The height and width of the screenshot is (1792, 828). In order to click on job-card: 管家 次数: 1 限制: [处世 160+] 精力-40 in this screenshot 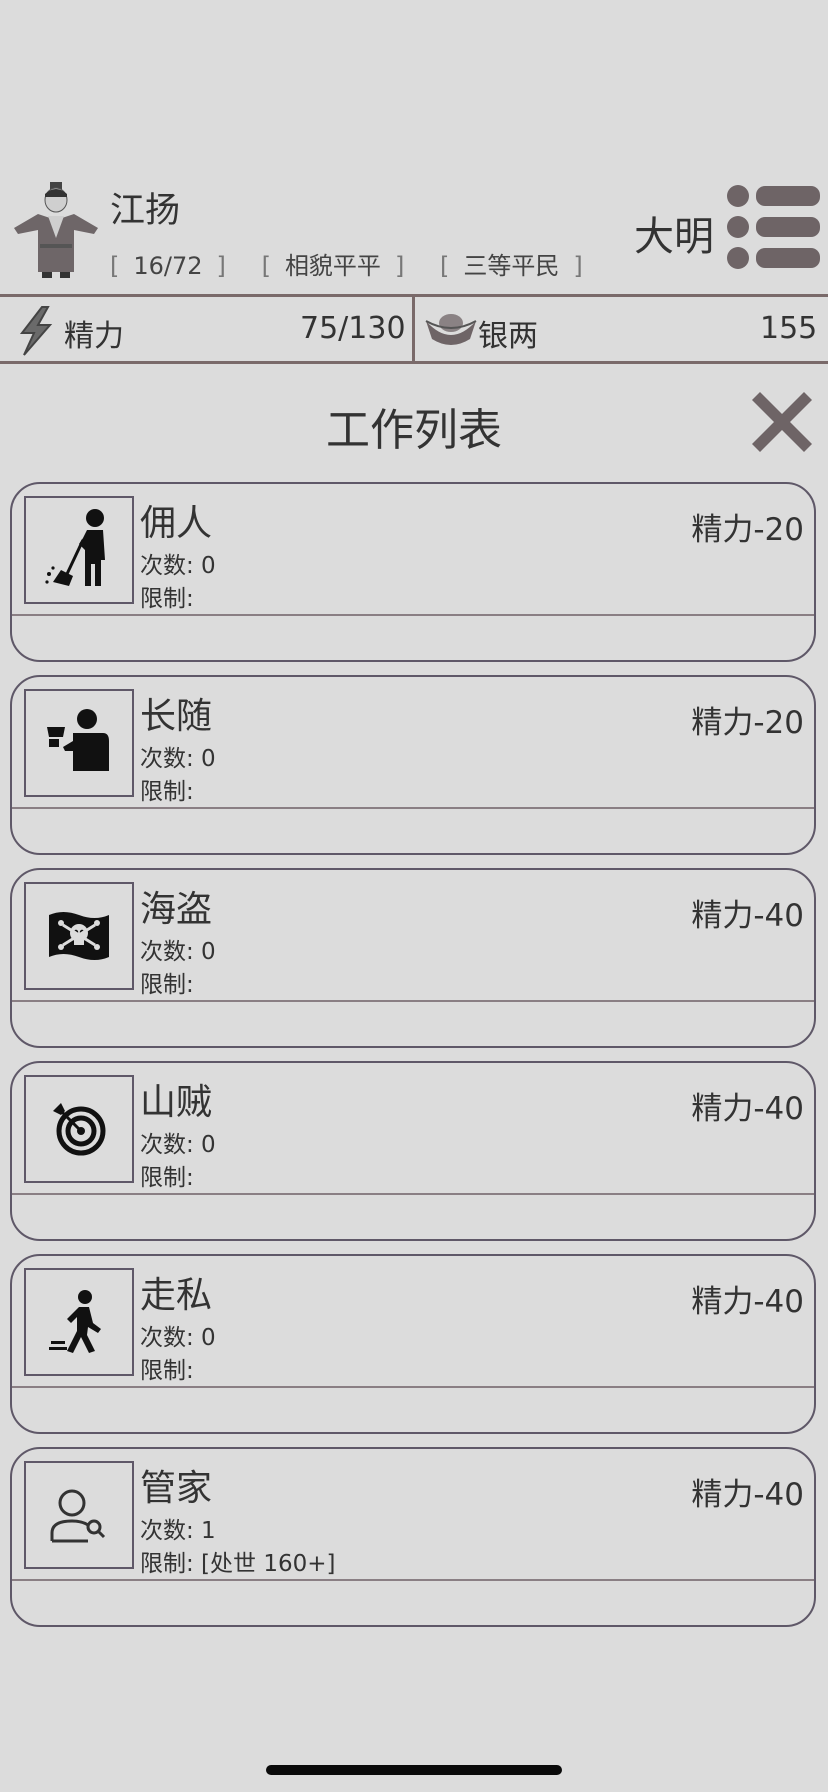, I will do `click(413, 1537)`.